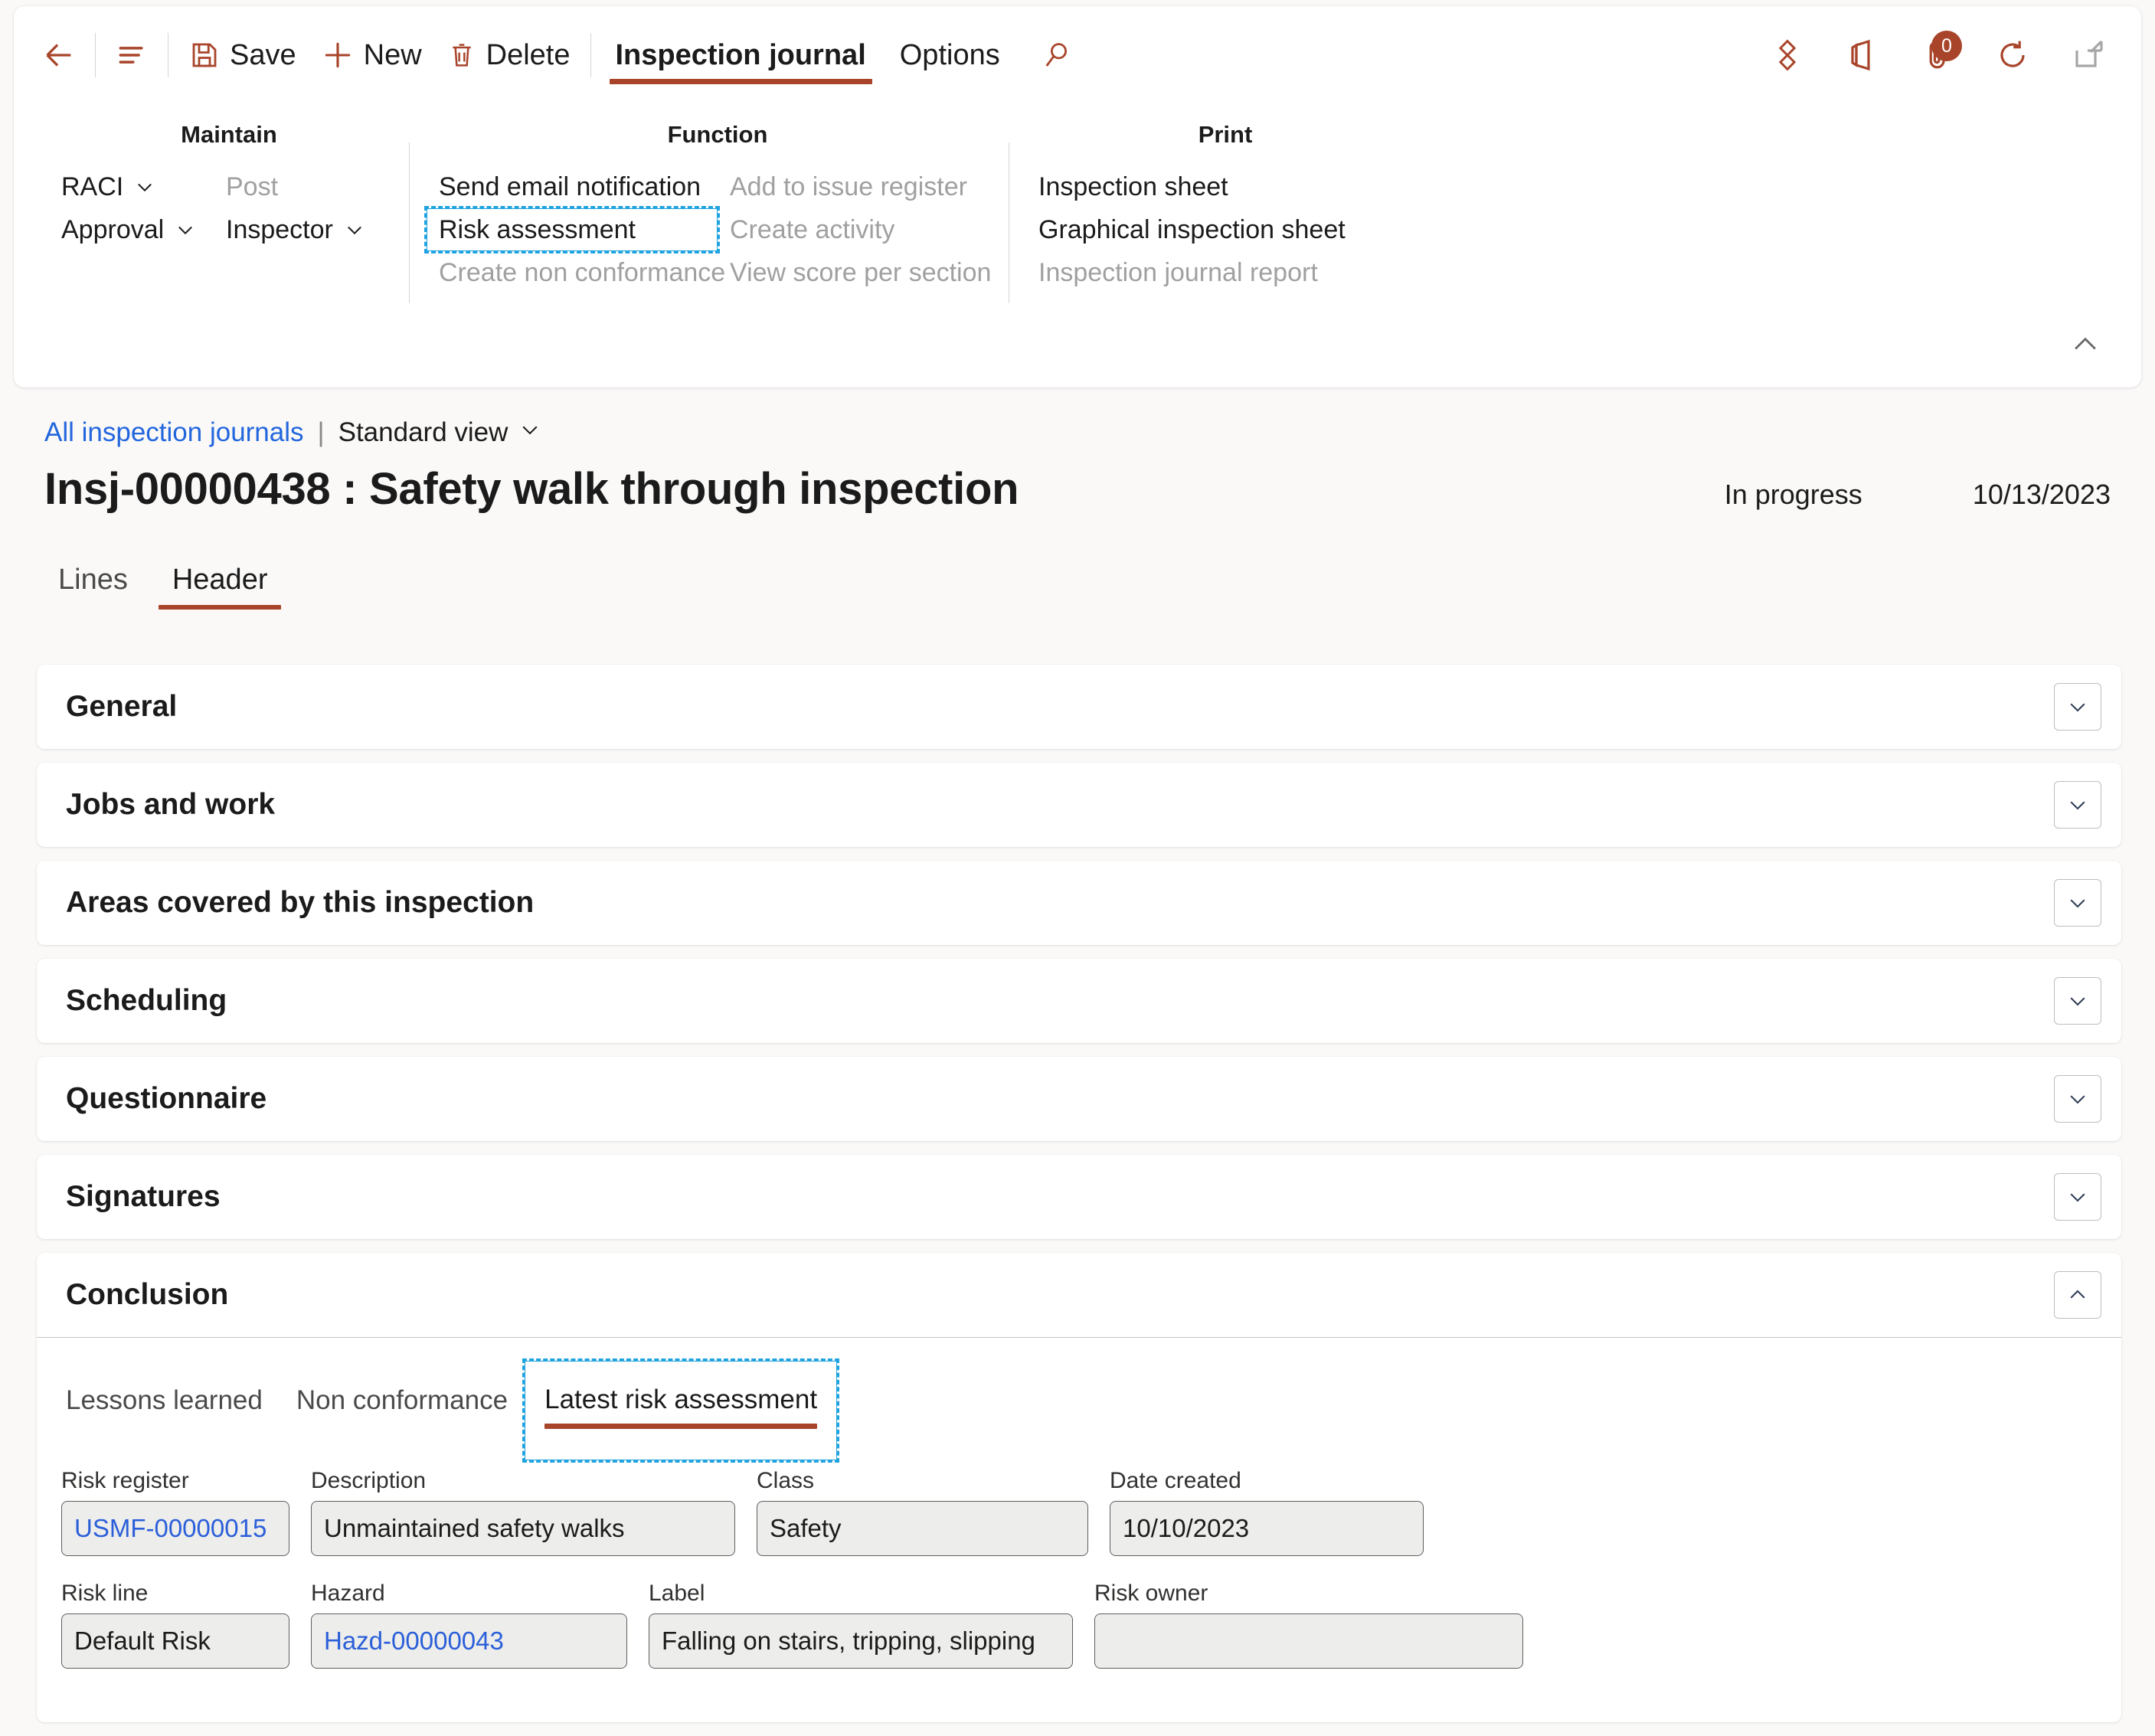 This screenshot has width=2155, height=1736. Describe the element at coordinates (1217, 229) in the screenshot. I see `ribbon-item-graphical-inspection-sheet: Graphical inspection sheet` at that location.